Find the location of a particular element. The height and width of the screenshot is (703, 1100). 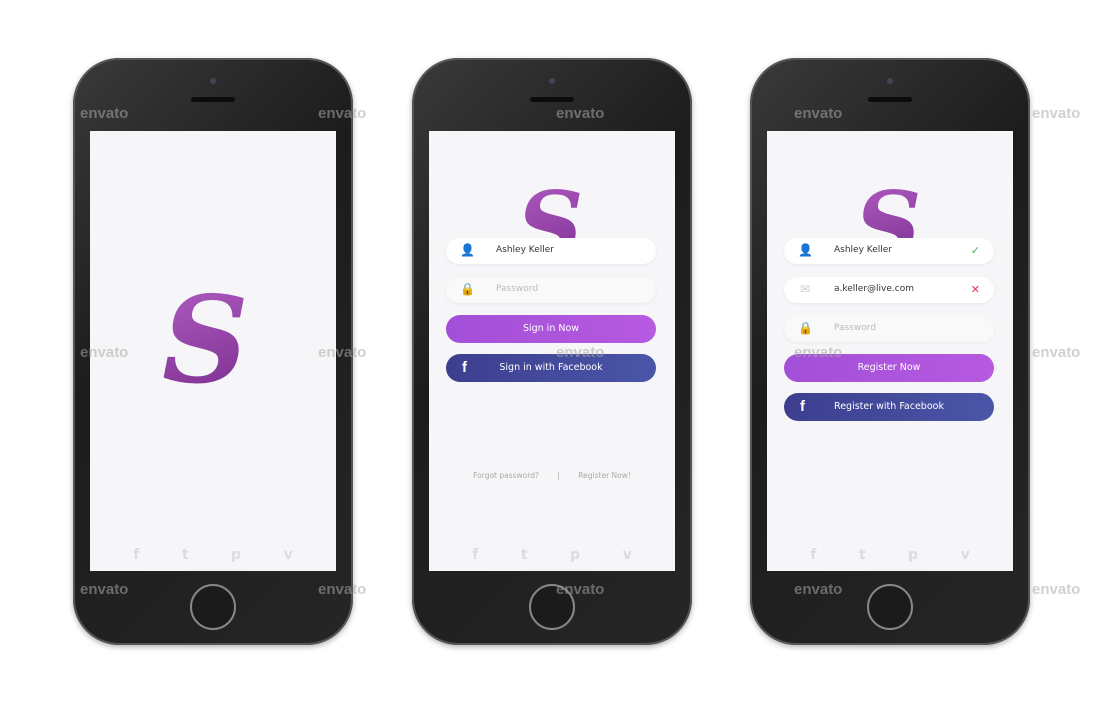

facebook-sign-in-button: f Sign in with Facebook is located at coordinates (551, 368).